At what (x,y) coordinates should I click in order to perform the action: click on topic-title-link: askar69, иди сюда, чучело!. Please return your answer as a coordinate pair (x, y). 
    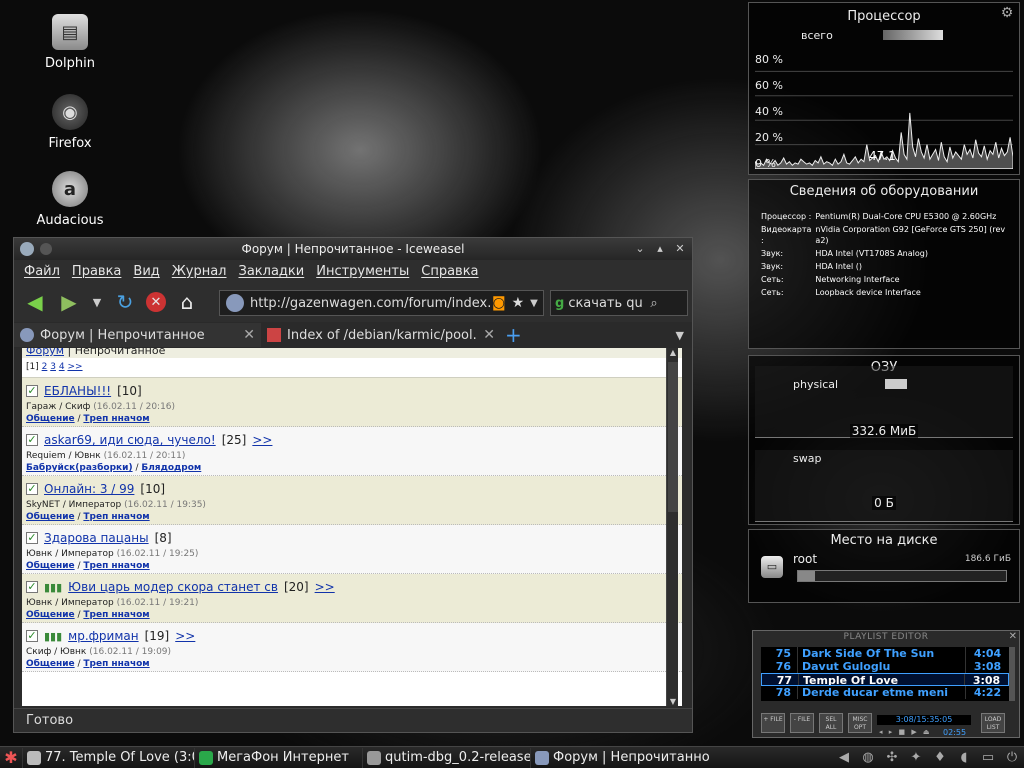
    Looking at the image, I should click on (130, 440).